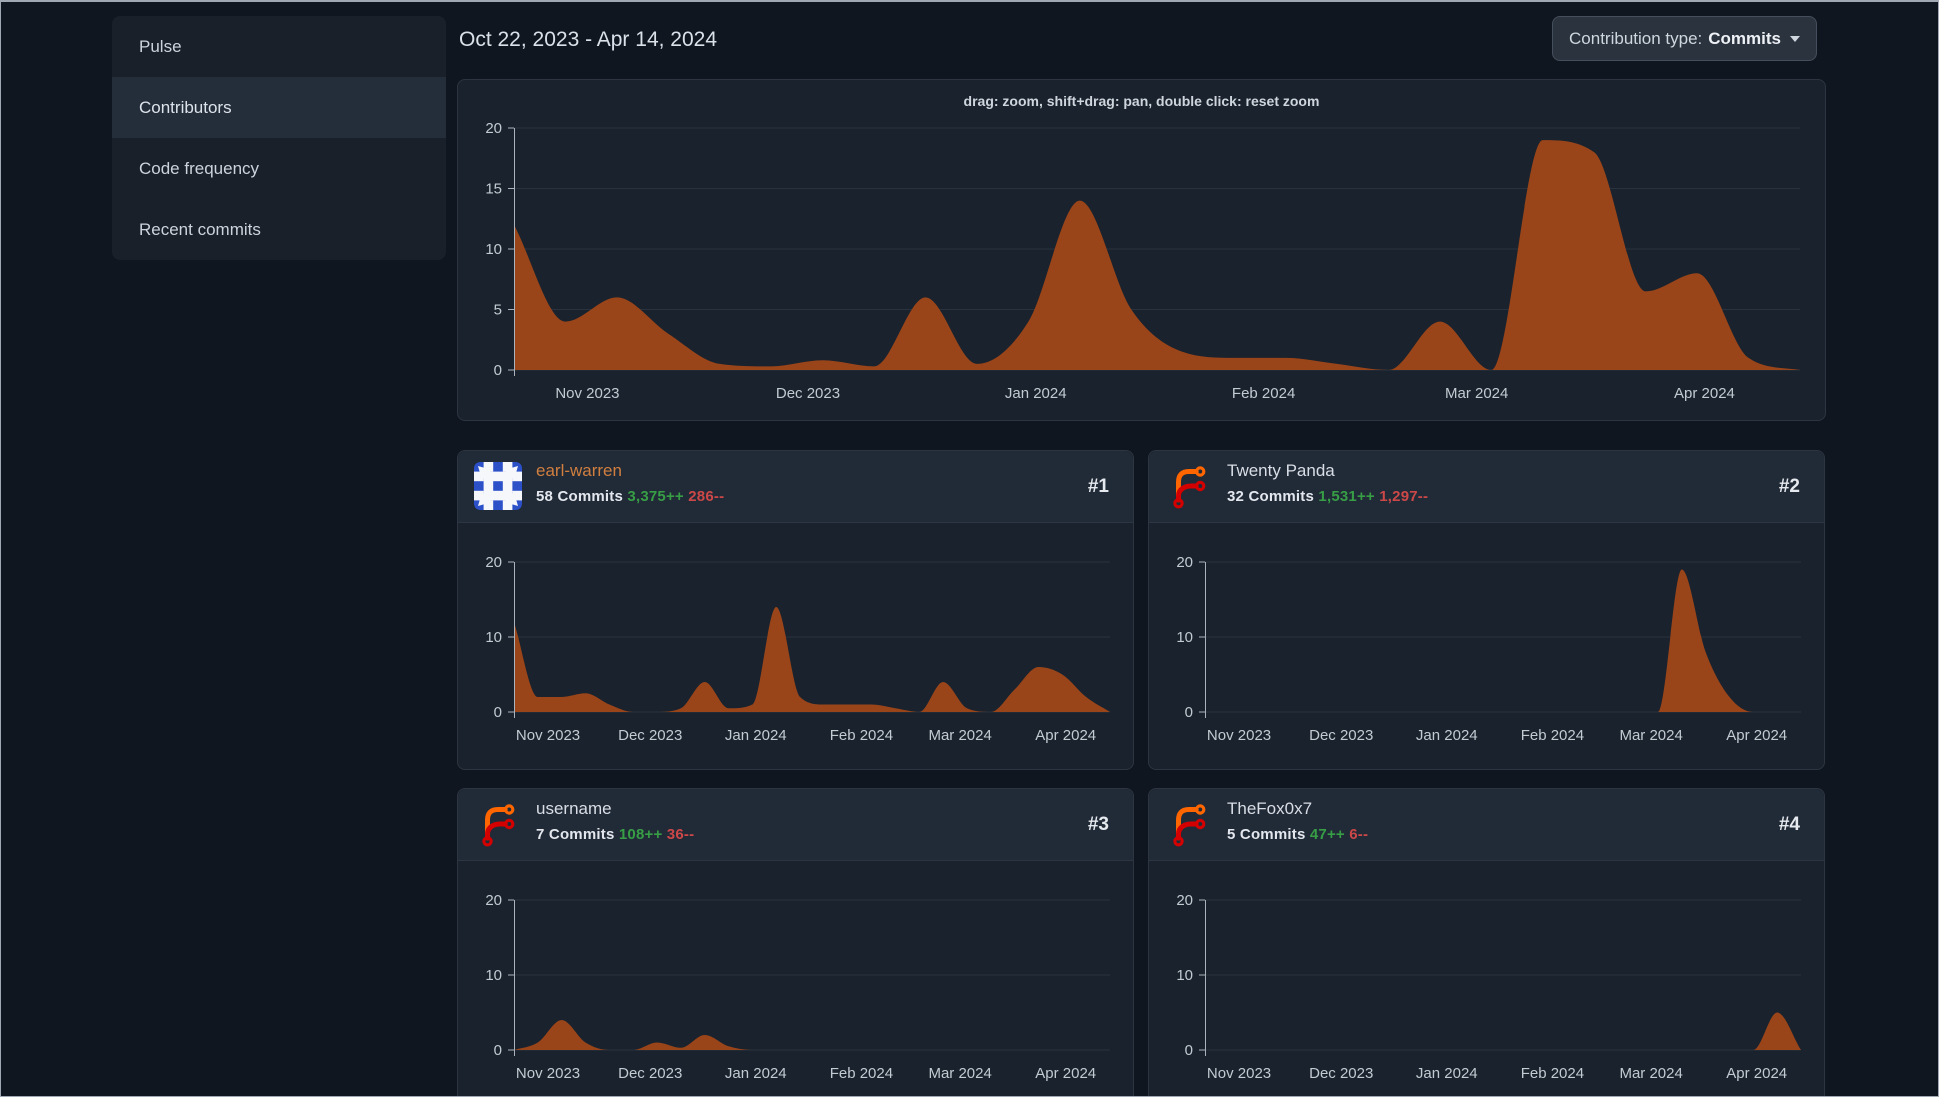 This screenshot has width=1939, height=1097. Describe the element at coordinates (640, 834) in the screenshot. I see `additions-count: 108++` at that location.